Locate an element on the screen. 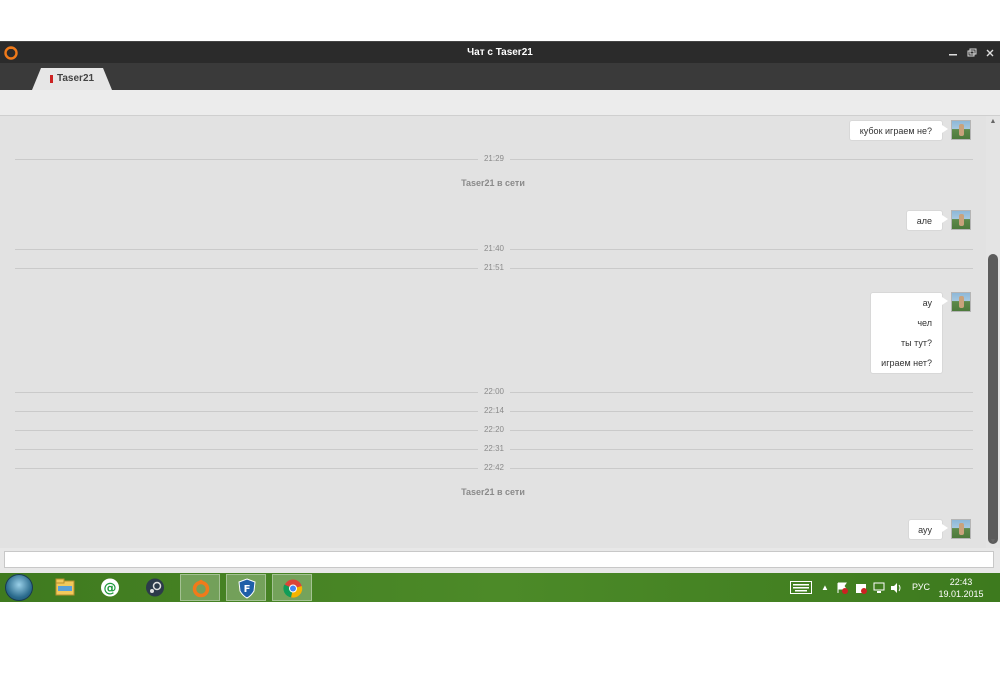 Image resolution: width=1000 pixels, height=700 pixels. scroll-up-arrow: ▲ is located at coordinates (993, 122).